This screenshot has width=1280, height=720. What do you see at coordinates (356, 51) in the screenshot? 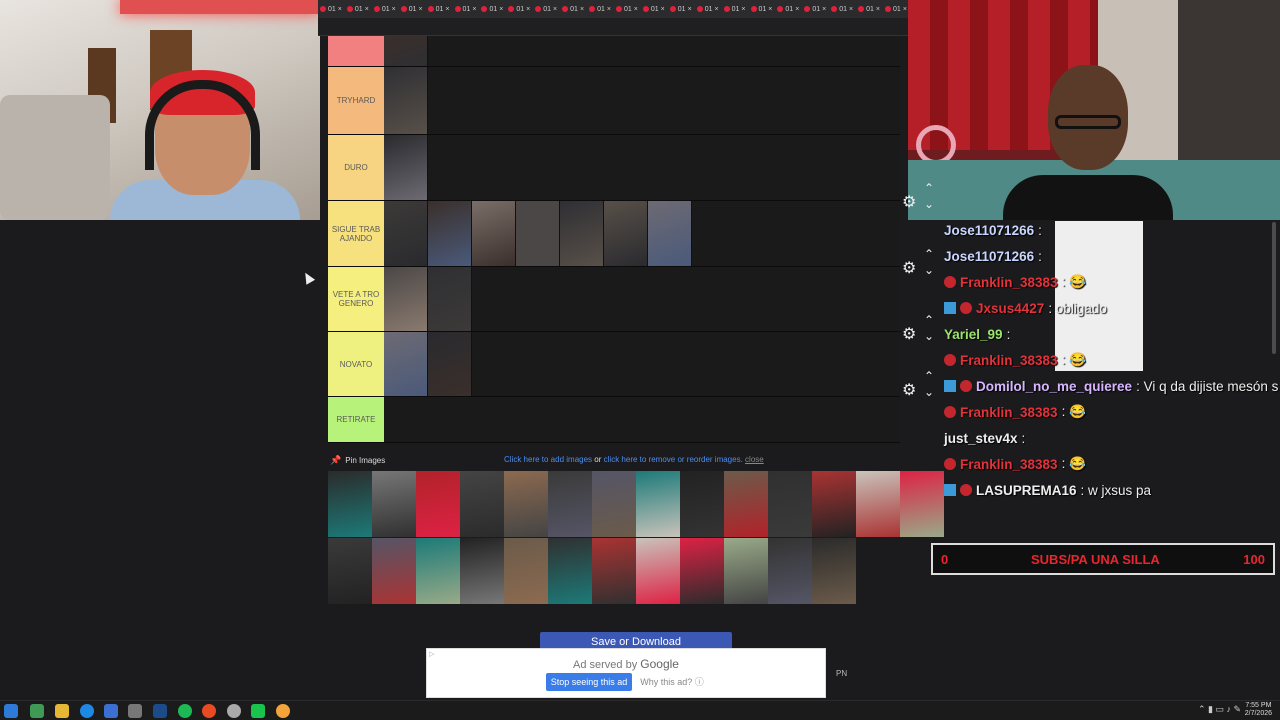
I see `tier-label` at bounding box center [356, 51].